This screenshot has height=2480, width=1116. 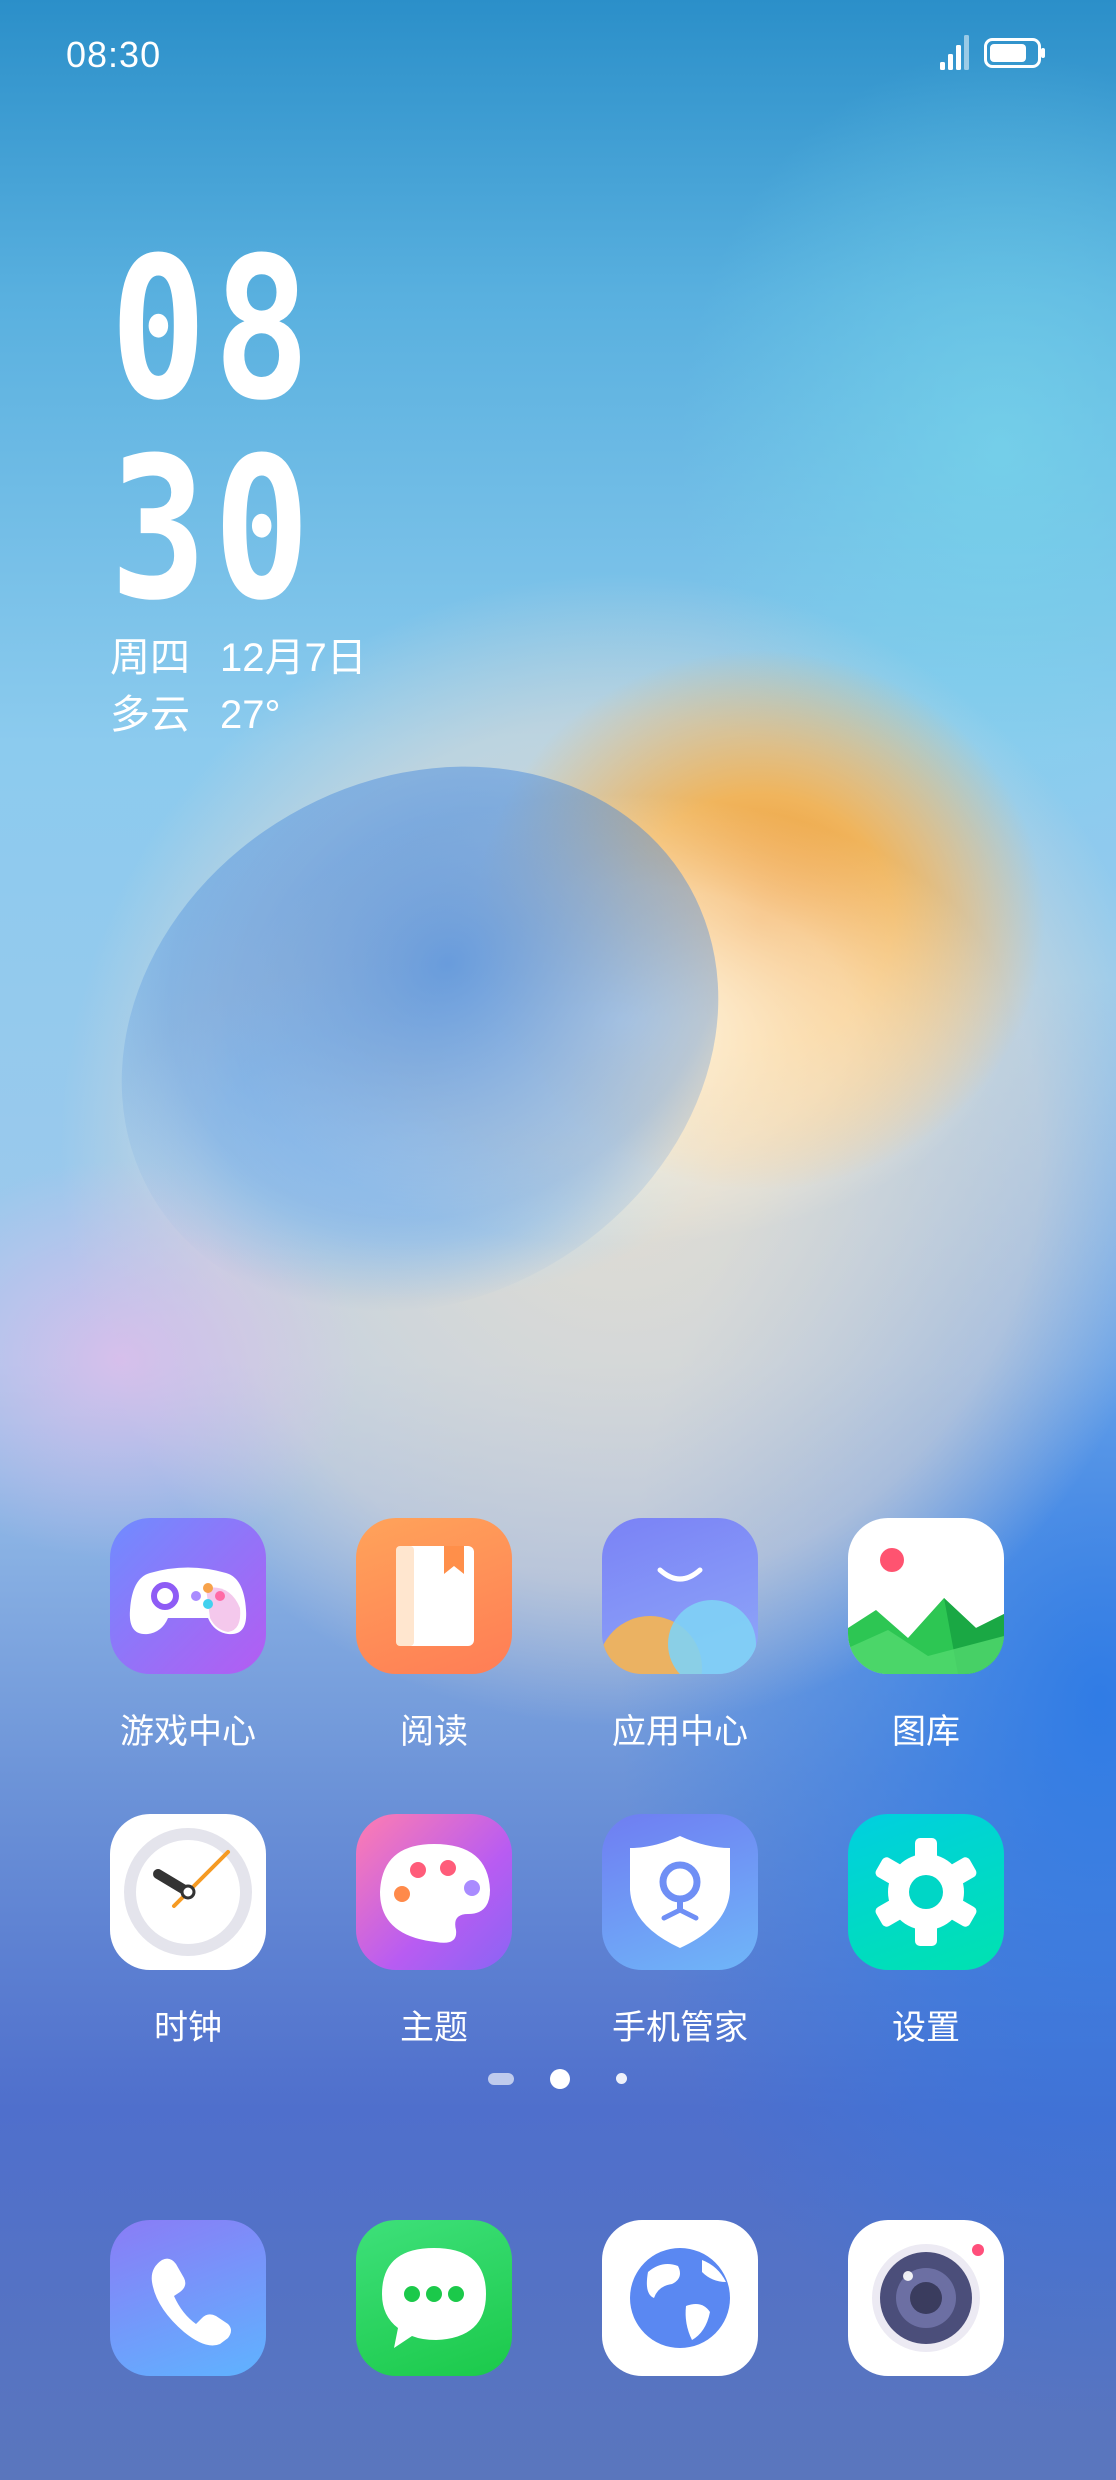 I want to click on app-game-center: 游戏中心, so click(x=188, y=1635).